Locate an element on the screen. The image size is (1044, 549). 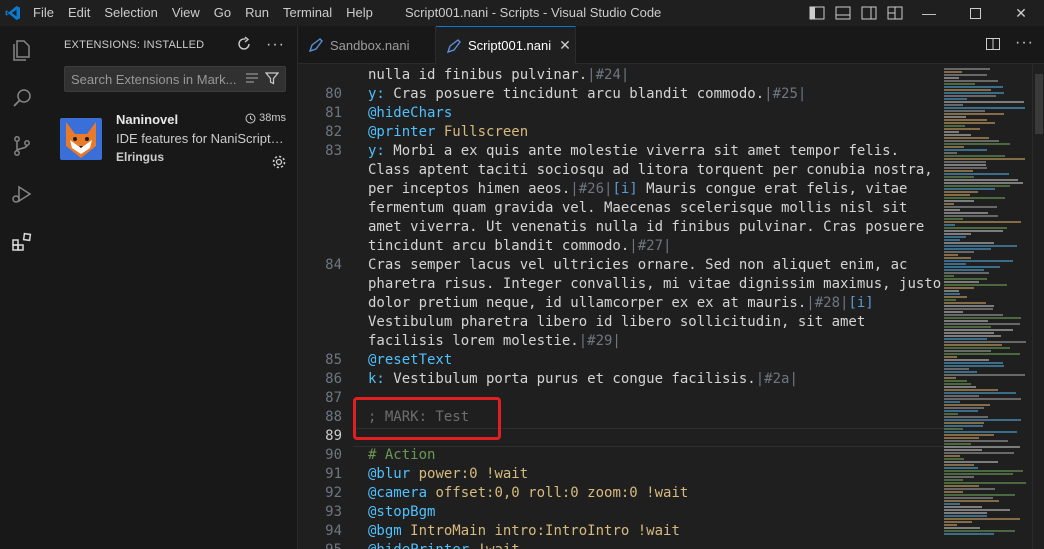
split-editor-icon is located at coordinates (993, 45).